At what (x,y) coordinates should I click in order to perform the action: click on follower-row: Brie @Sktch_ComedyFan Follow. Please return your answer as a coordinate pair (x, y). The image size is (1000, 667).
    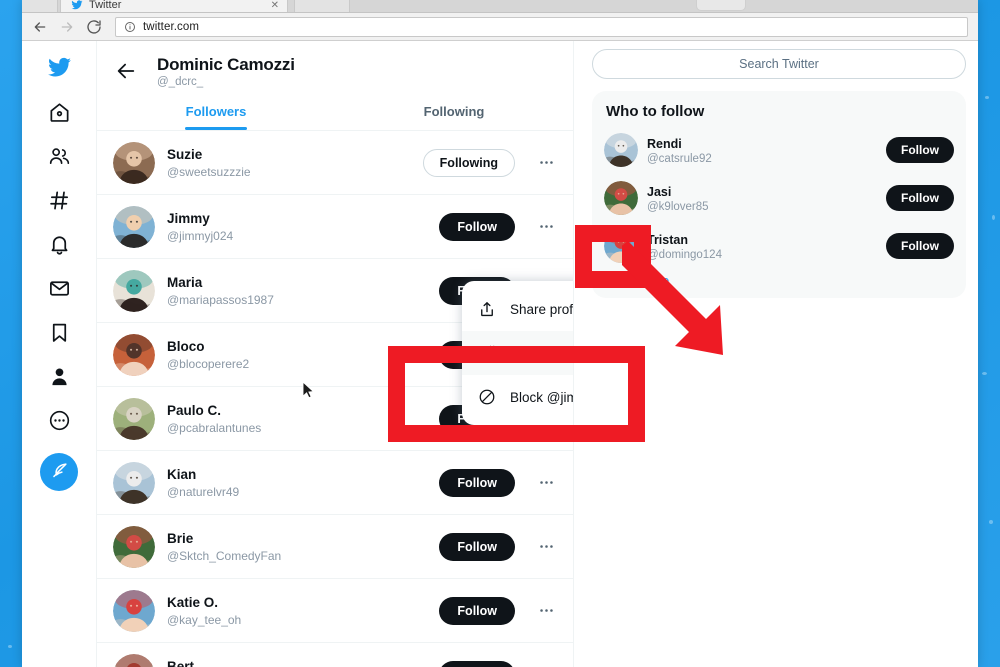
    Looking at the image, I should click on (335, 547).